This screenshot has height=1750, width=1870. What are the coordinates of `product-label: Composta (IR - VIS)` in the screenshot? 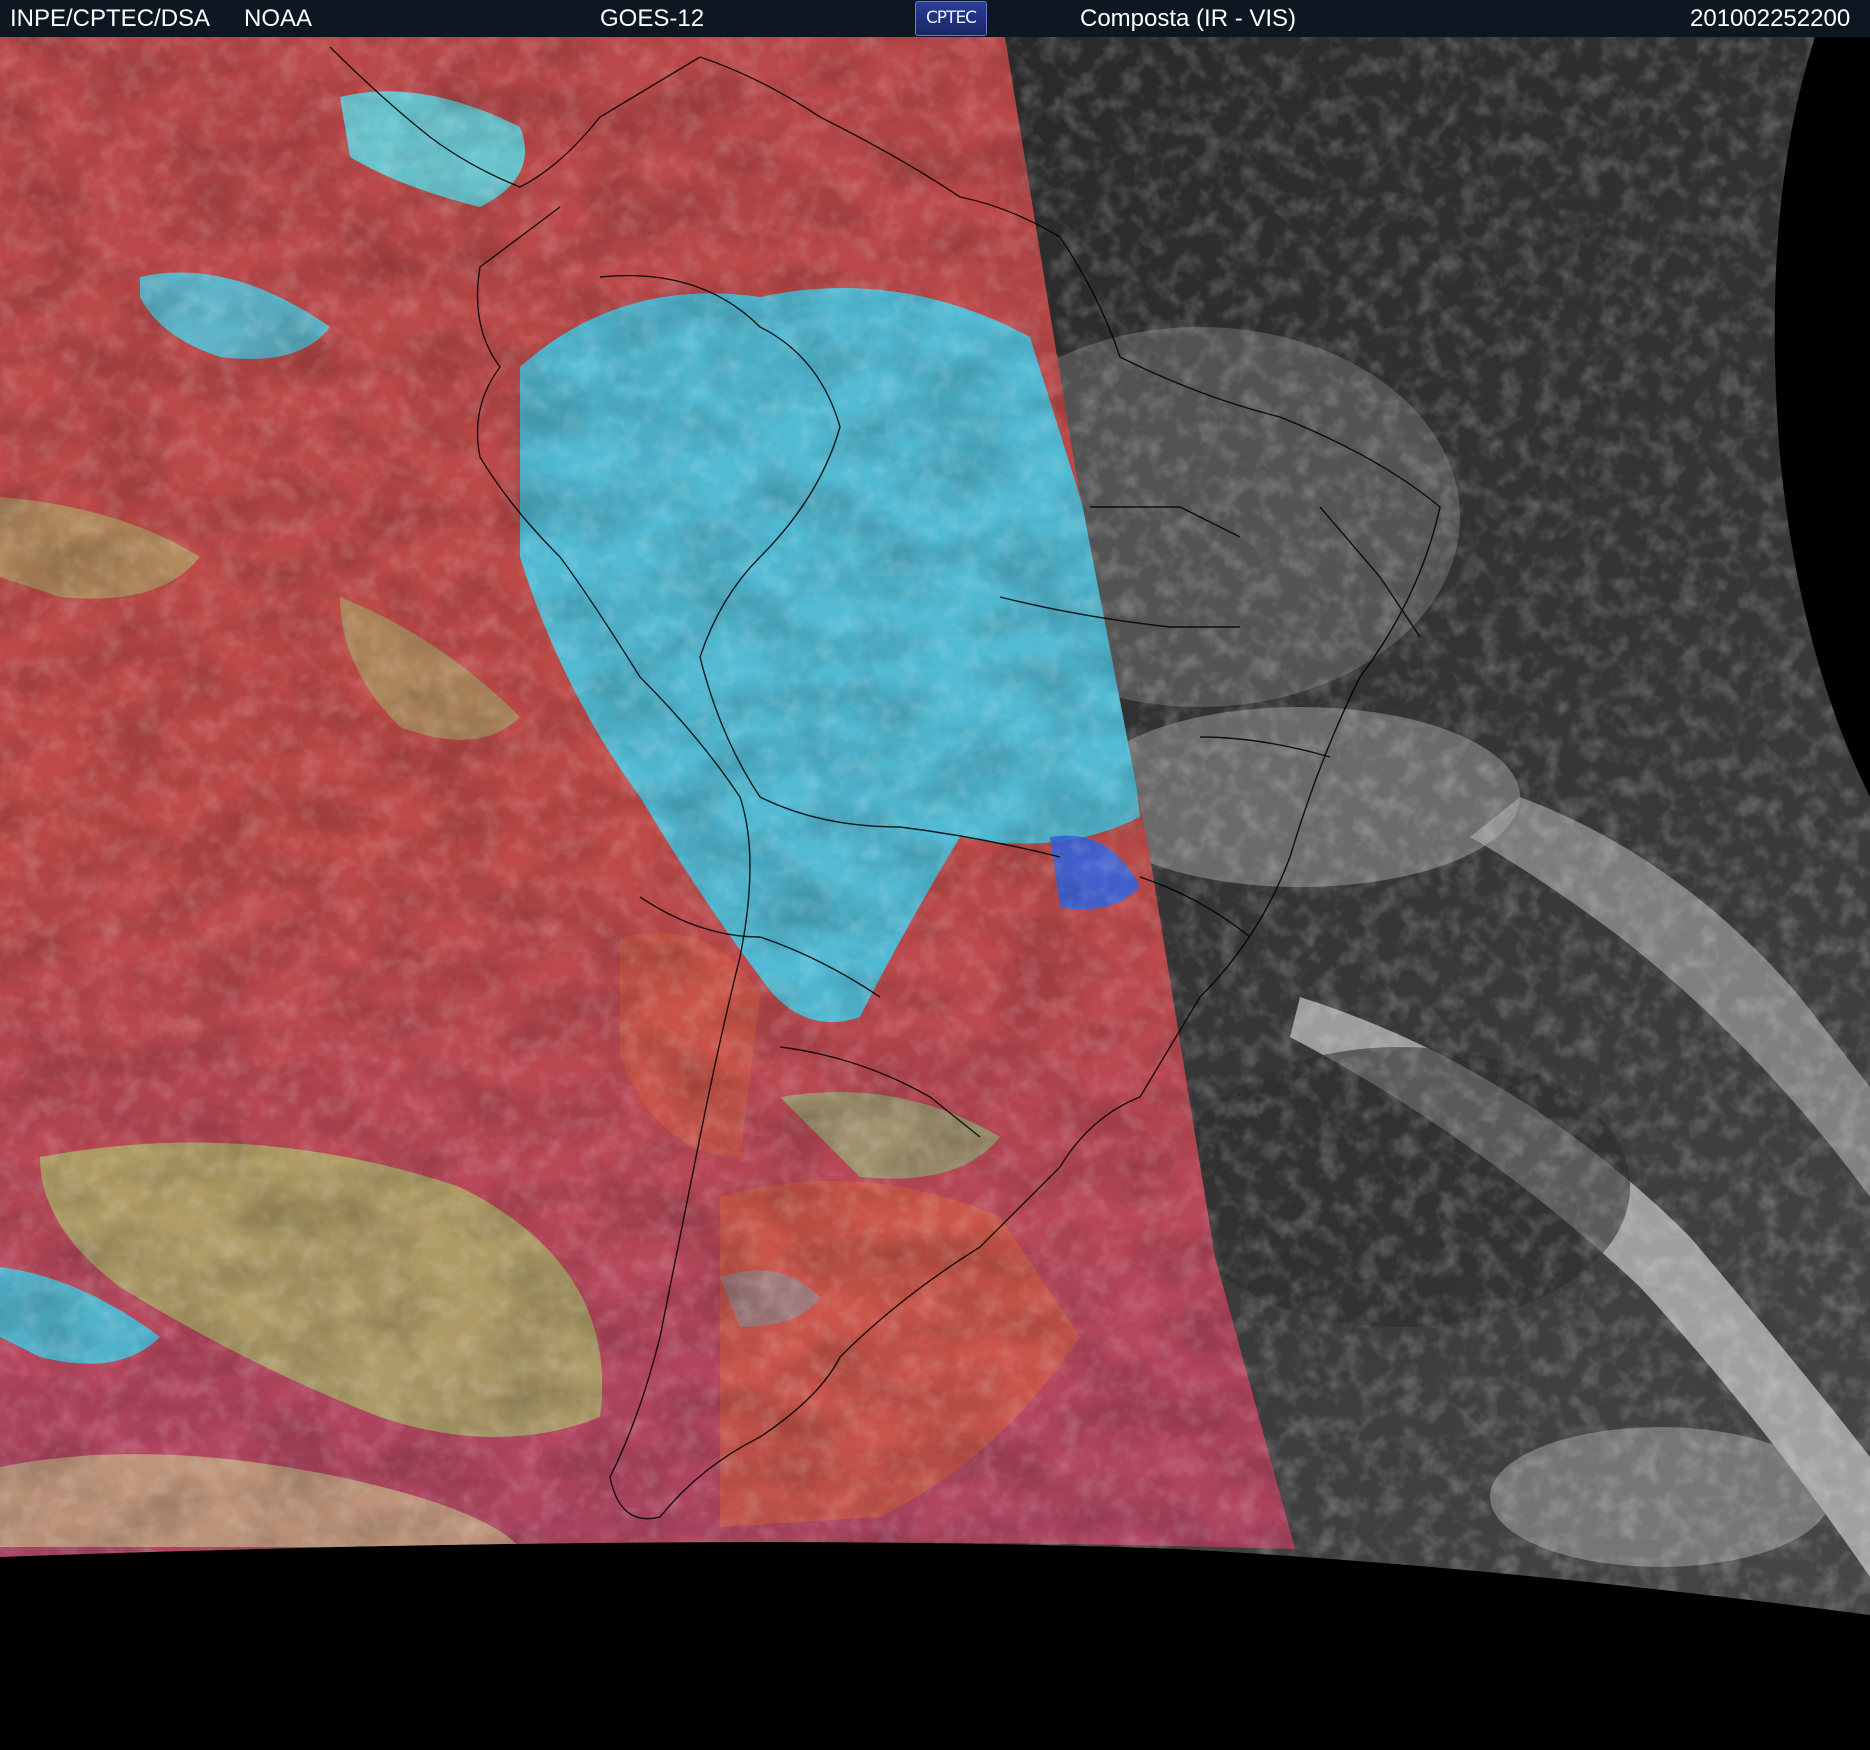 It's located at (1188, 18).